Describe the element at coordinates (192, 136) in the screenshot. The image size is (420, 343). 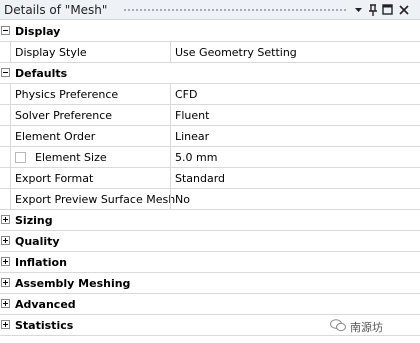
I see `property-value: Linear` at that location.